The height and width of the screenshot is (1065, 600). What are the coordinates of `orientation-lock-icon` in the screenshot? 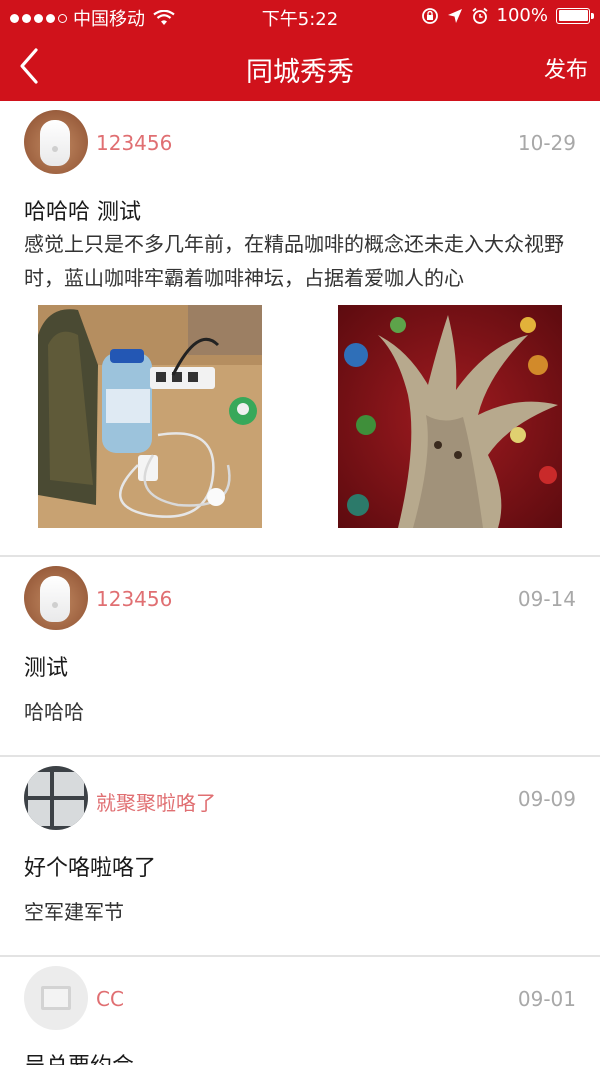 It's located at (429, 15).